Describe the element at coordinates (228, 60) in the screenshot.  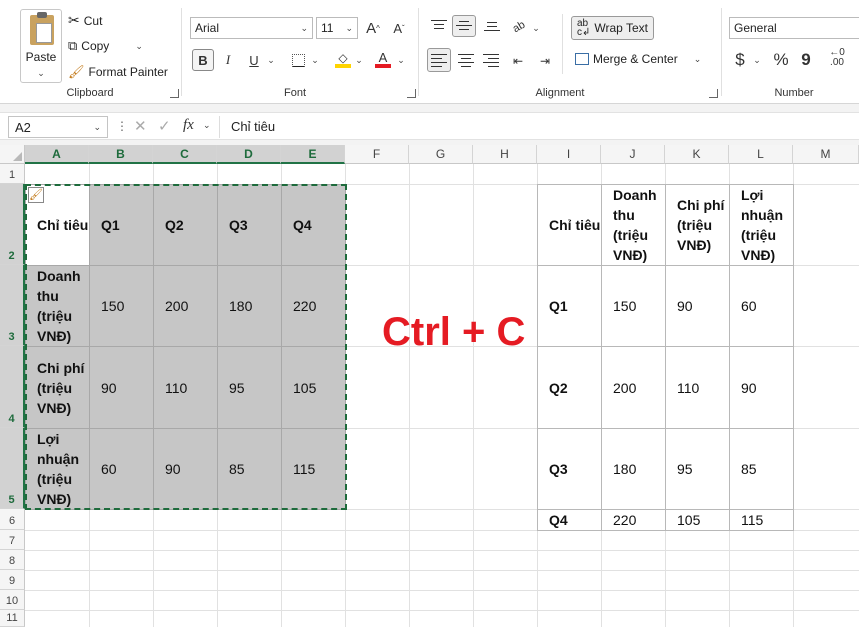
I see `italic-button: I` at that location.